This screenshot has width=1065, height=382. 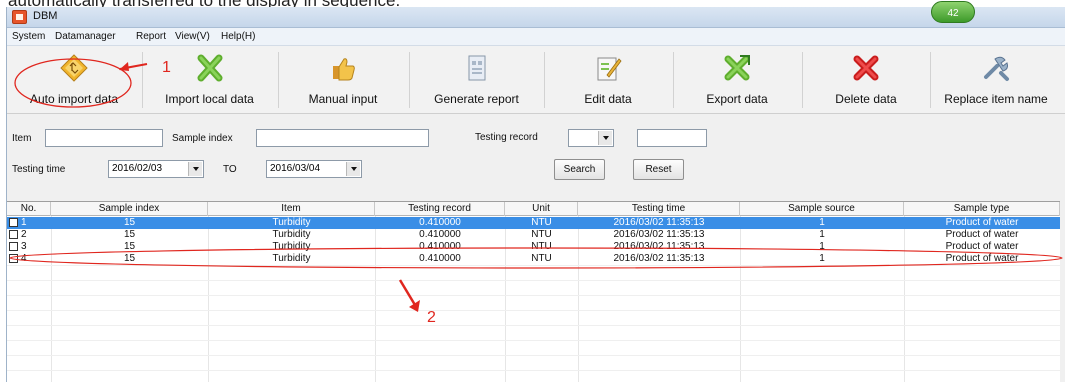 I want to click on delete-data-button: Delete data, so click(x=866, y=81).